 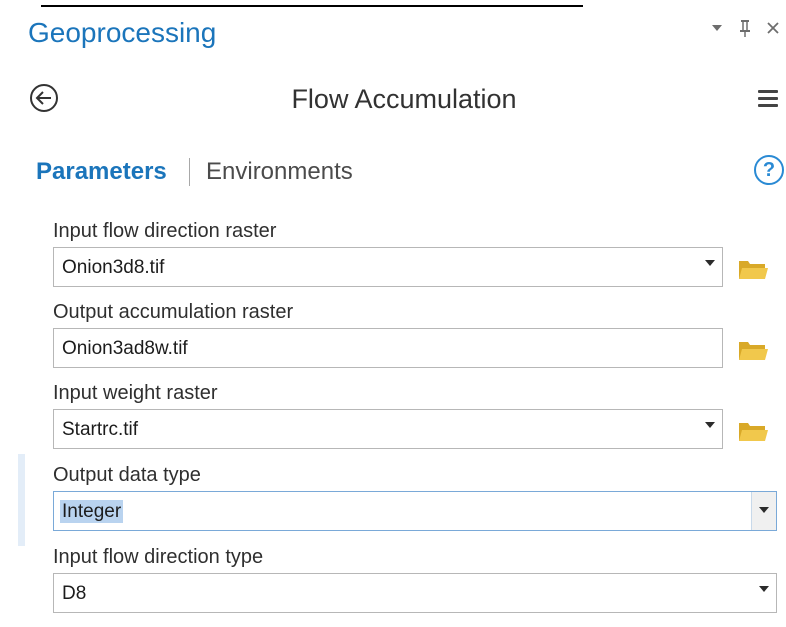 I want to click on input-flow-direction-type-select: D8, so click(x=415, y=593).